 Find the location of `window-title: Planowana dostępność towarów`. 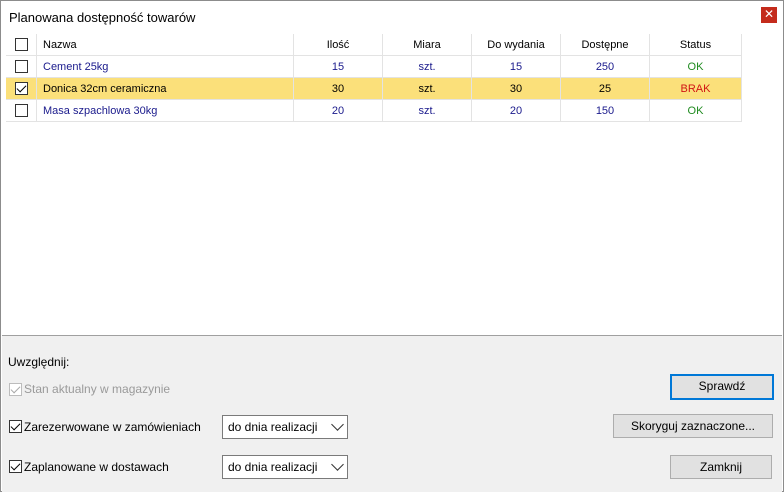

window-title: Planowana dostępność towarów is located at coordinates (102, 17).